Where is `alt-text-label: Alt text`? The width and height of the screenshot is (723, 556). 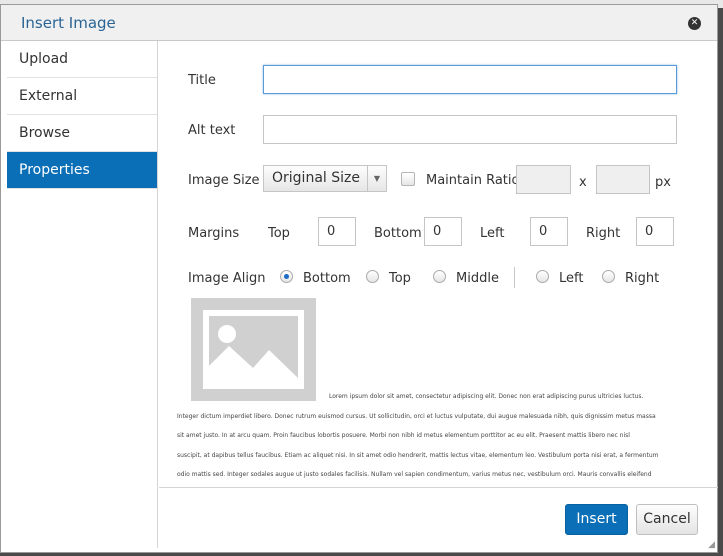 alt-text-label: Alt text is located at coordinates (212, 130).